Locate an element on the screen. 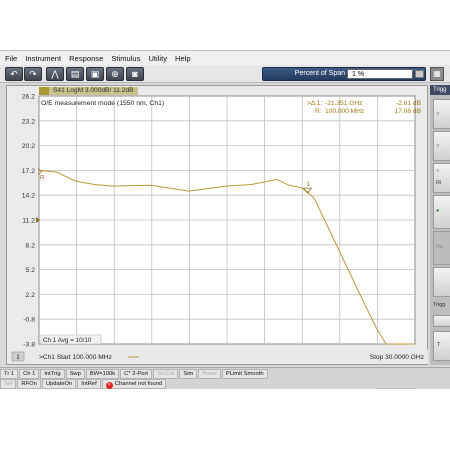 The height and width of the screenshot is (450, 450). softkey-3: ○ Ri is located at coordinates (441, 178).